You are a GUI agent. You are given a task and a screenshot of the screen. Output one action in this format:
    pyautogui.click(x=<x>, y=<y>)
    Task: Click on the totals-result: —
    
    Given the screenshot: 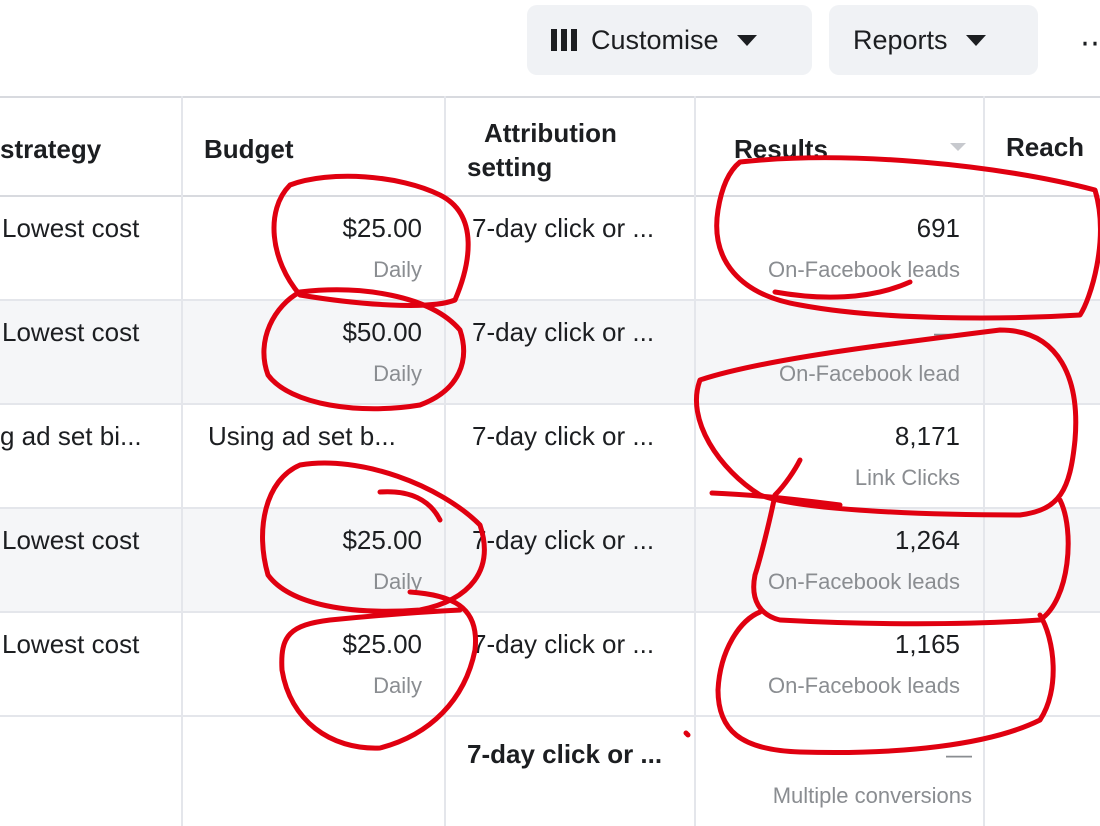 What is the action you would take?
    pyautogui.click(x=959, y=754)
    